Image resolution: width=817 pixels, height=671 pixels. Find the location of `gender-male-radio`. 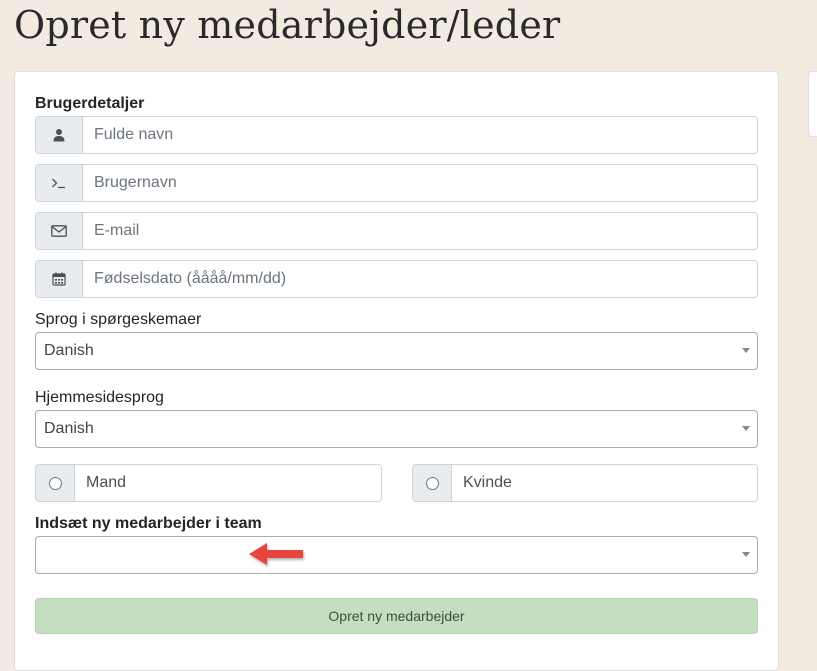

gender-male-radio is located at coordinates (55, 483).